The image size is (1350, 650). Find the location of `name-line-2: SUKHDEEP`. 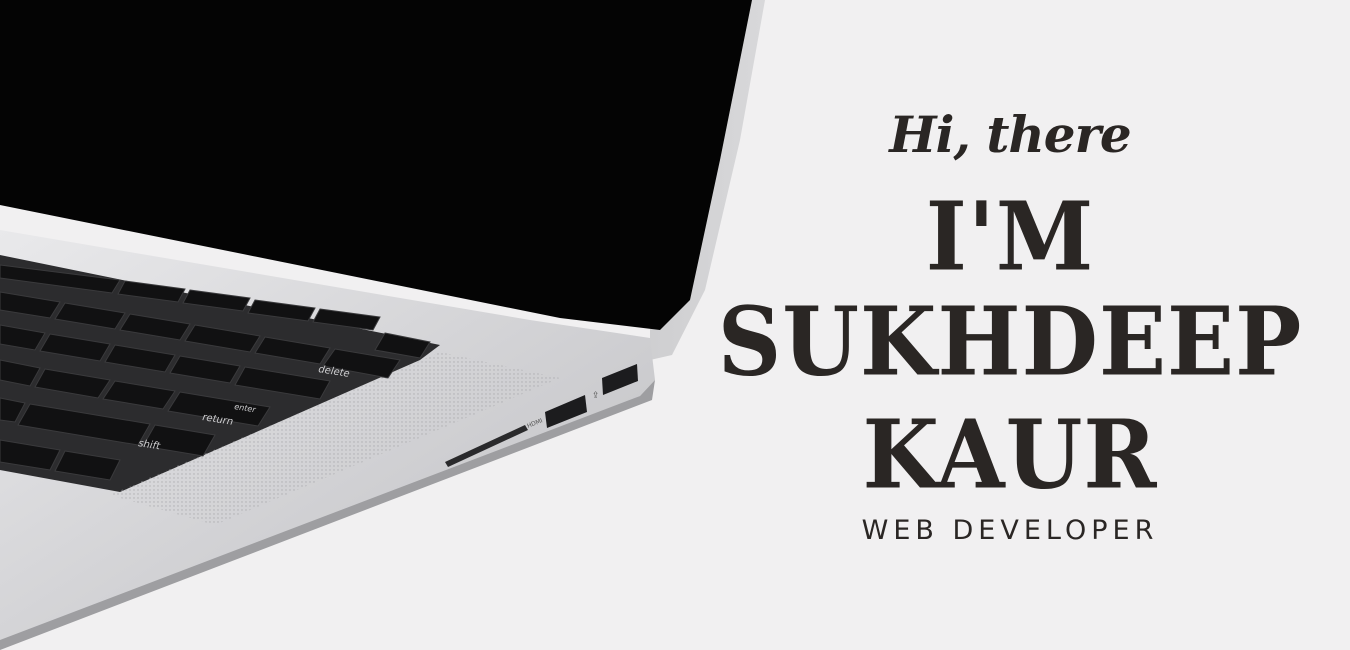

name-line-2: SUKHDEEP is located at coordinates (1010, 341).